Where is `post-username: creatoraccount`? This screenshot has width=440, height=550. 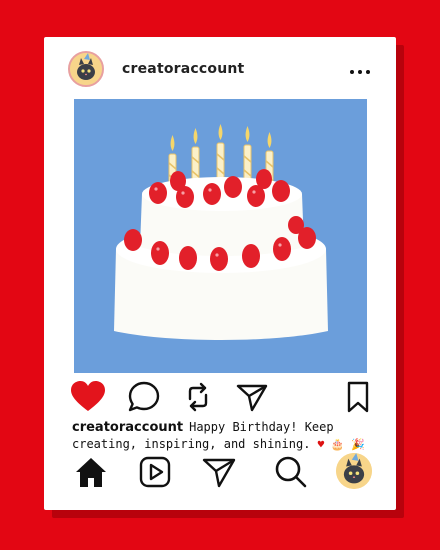
post-username: creatoraccount is located at coordinates (183, 69).